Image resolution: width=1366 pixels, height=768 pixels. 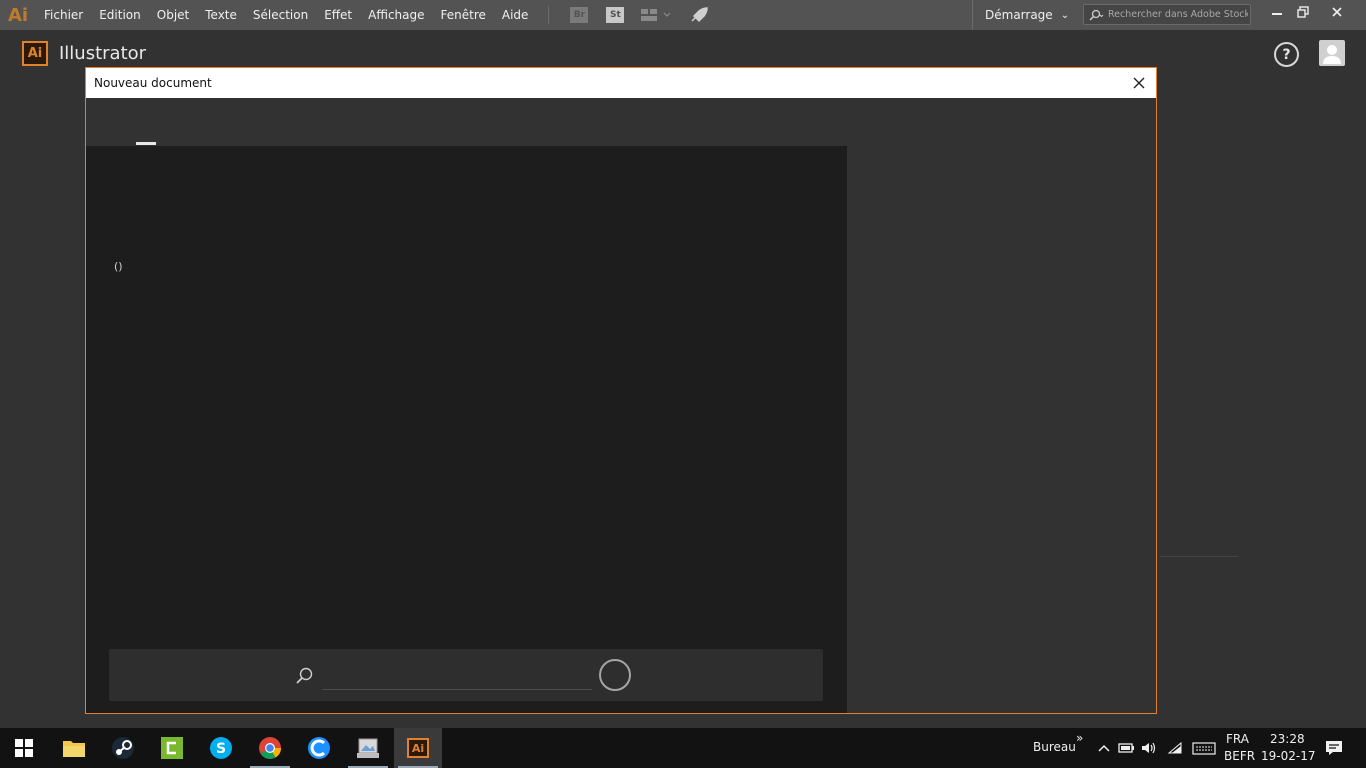 I want to click on bridge-button: Br, so click(x=579, y=15).